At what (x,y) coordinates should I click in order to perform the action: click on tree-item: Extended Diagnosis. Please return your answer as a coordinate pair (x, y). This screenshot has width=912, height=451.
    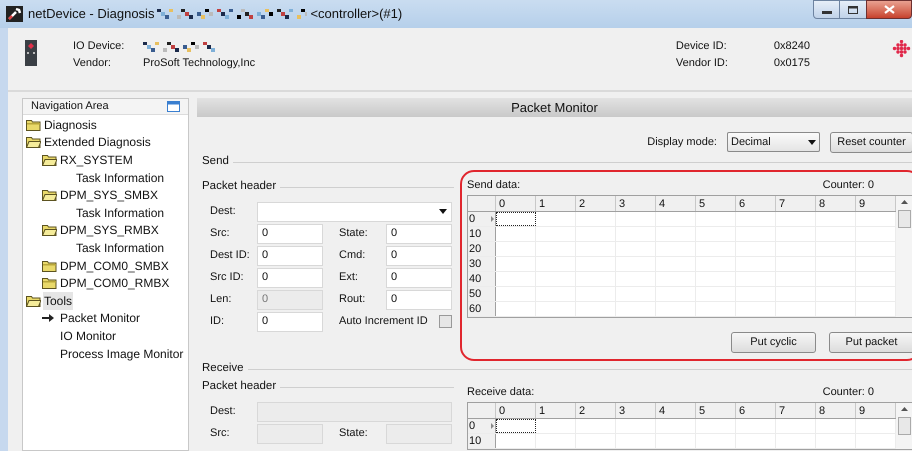
    Looking at the image, I should click on (97, 142).